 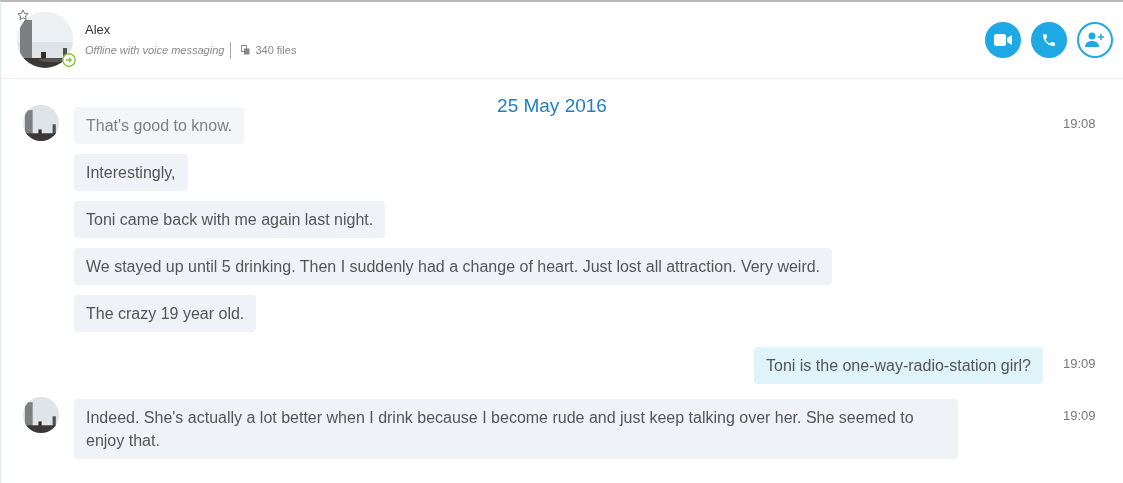 What do you see at coordinates (155, 50) in the screenshot?
I see `contact-status: Offline with voice messaging` at bounding box center [155, 50].